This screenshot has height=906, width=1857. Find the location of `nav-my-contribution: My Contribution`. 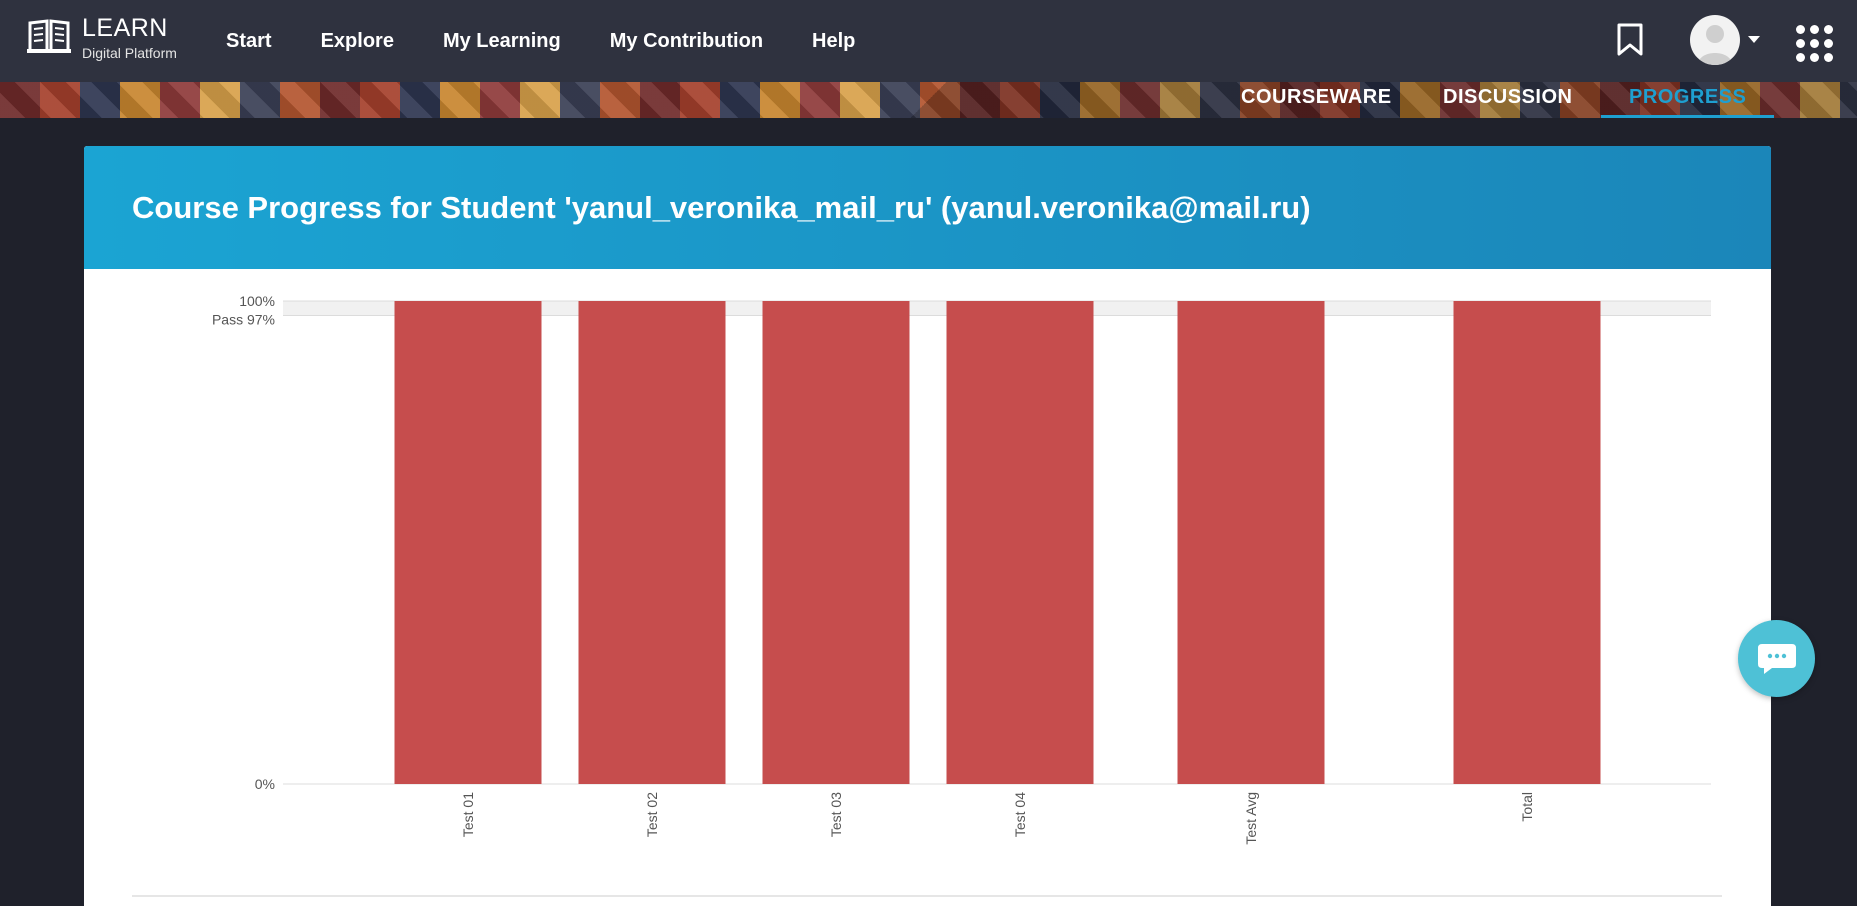

nav-my-contribution: My Contribution is located at coordinates (686, 41).